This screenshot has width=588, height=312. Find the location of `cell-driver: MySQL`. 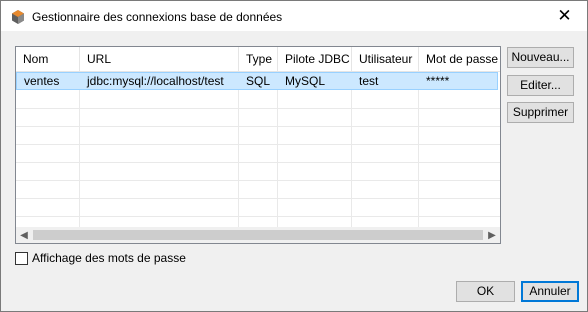

cell-driver: MySQL is located at coordinates (305, 81).